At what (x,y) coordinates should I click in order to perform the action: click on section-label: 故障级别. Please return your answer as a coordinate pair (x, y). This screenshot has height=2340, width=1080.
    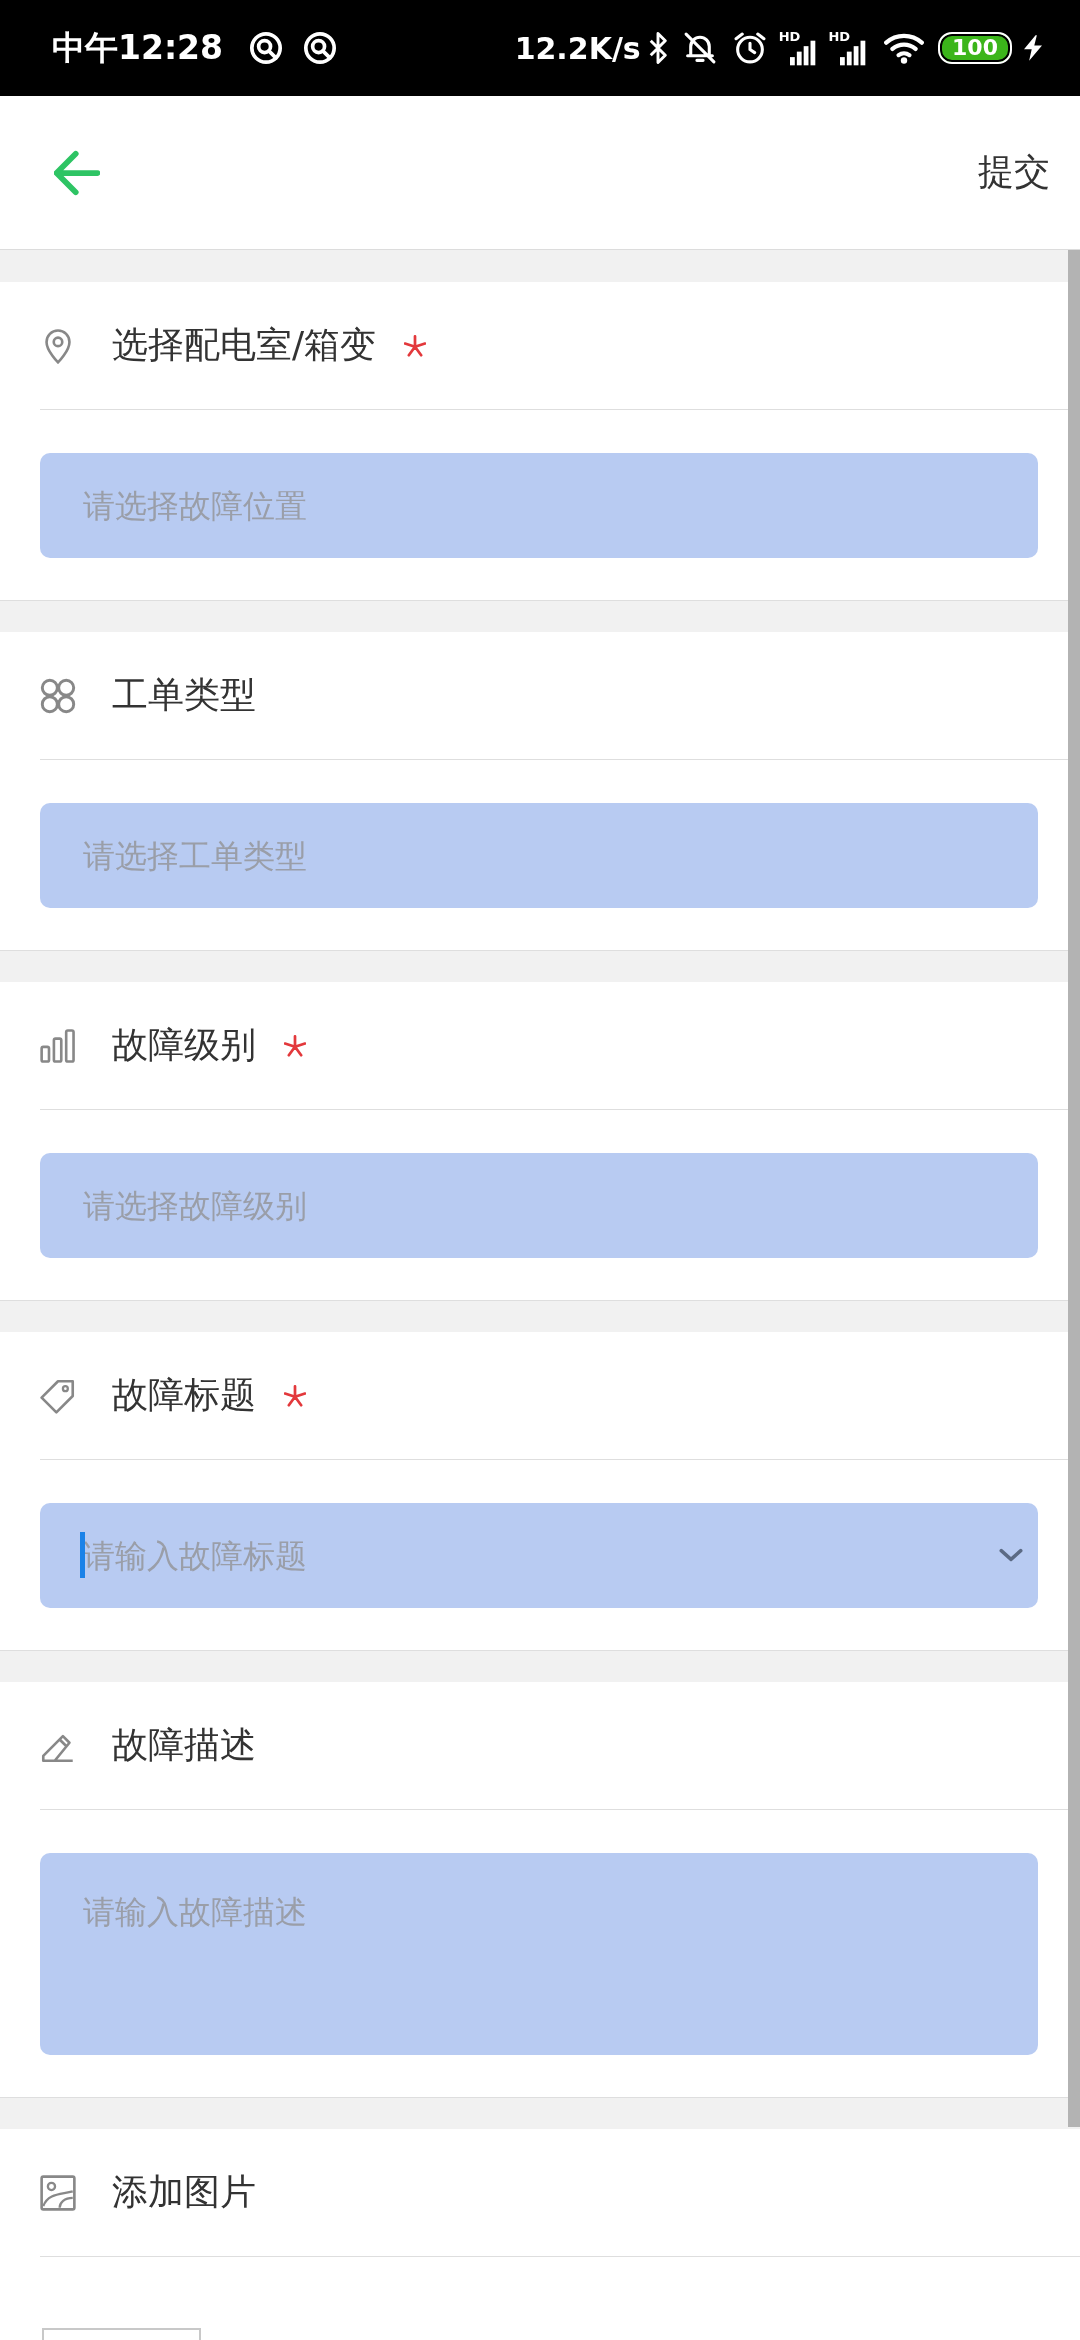
    Looking at the image, I should click on (184, 1045).